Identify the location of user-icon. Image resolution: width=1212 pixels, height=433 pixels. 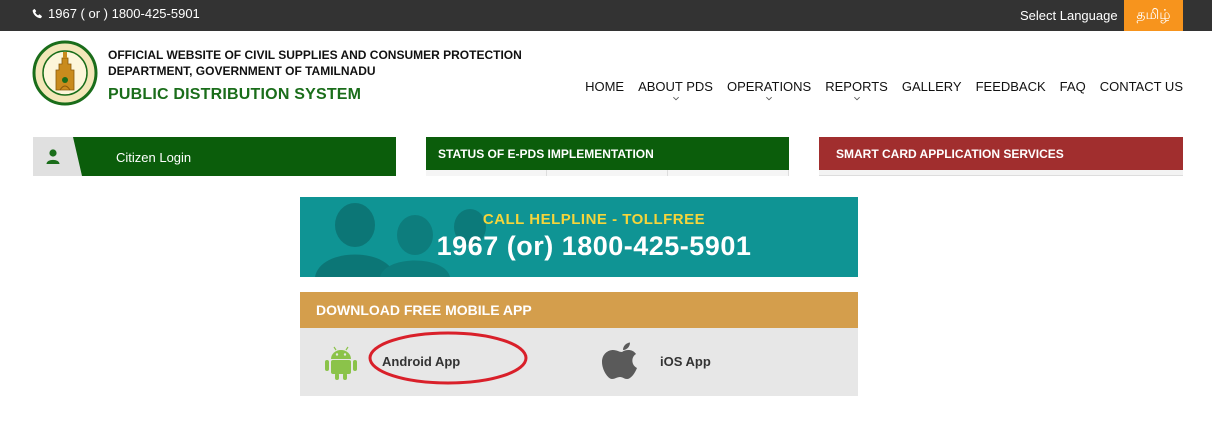
(53, 156).